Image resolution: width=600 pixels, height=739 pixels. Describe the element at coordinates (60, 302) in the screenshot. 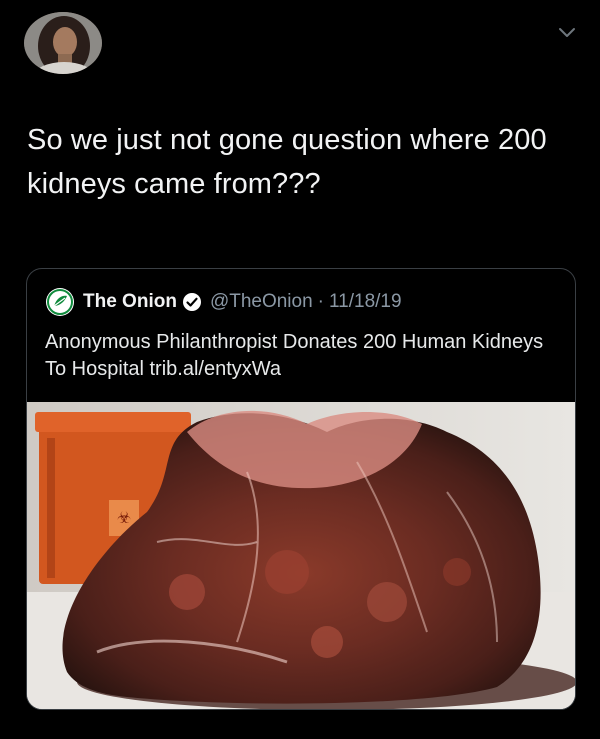

I see `onion-logo-icon` at that location.